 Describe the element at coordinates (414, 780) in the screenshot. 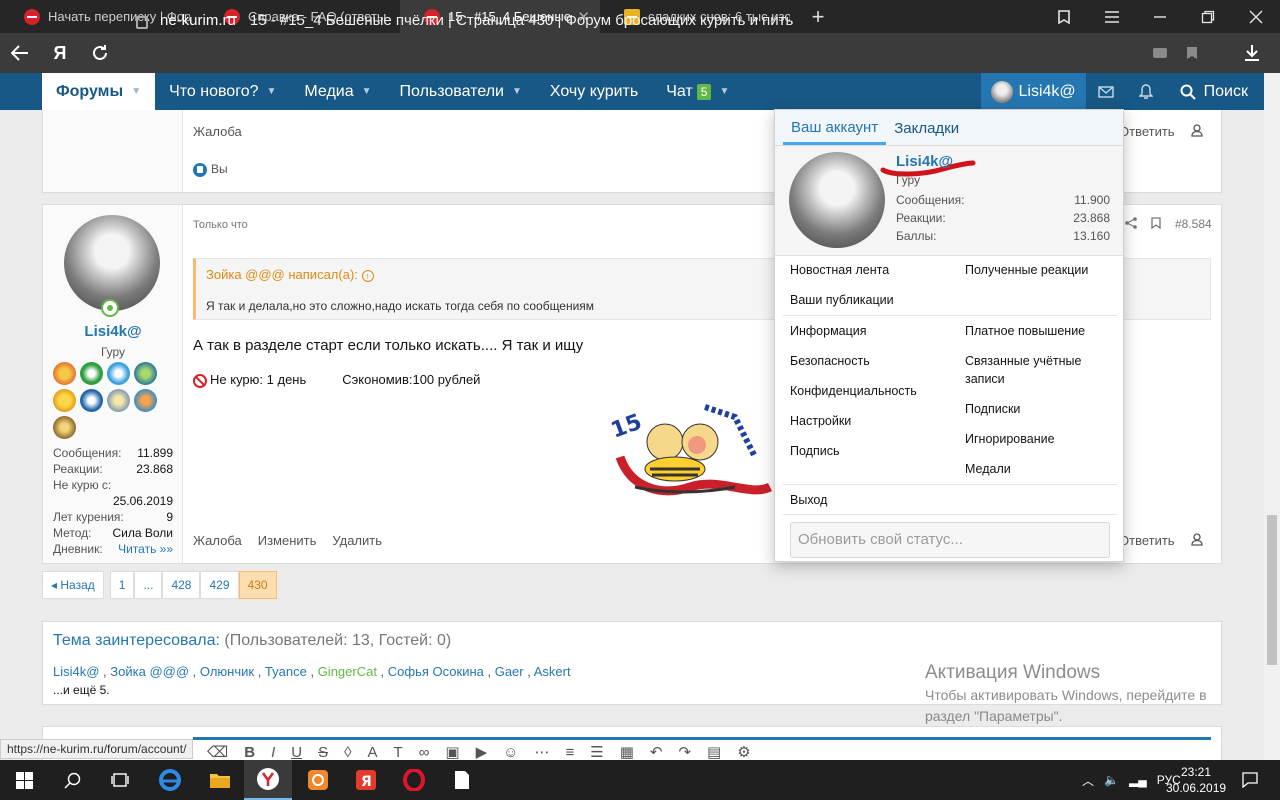

I see `opera-icon` at that location.